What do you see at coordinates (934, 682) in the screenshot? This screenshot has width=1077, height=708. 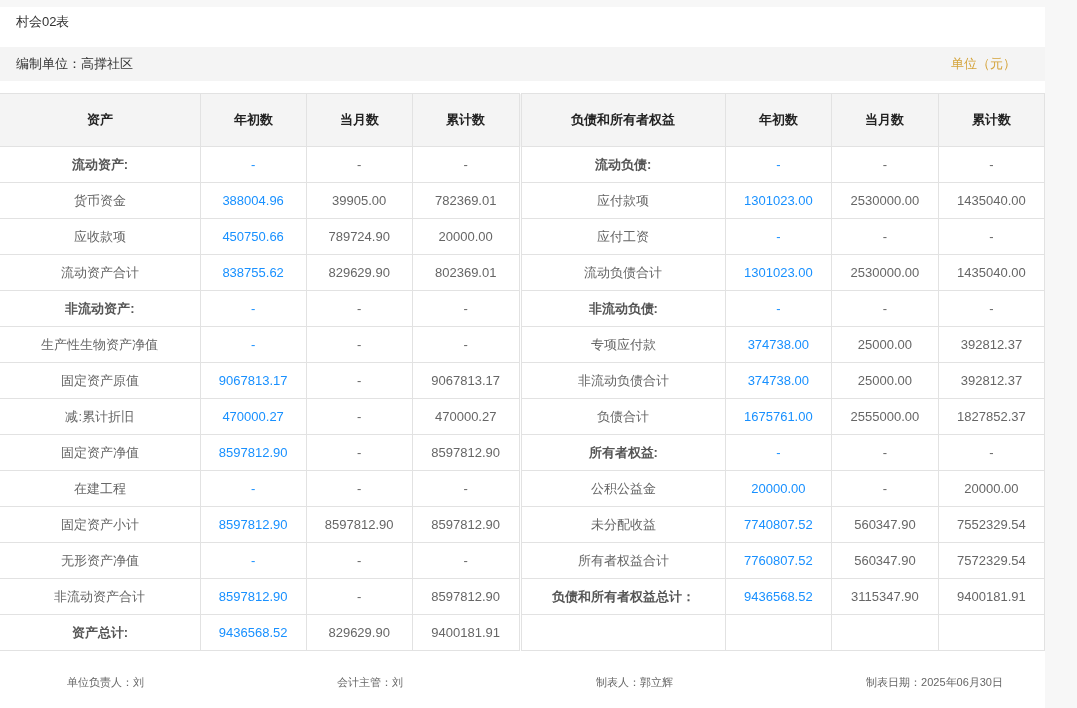 I see `signature-field: 制表日期：2025年06月30日` at bounding box center [934, 682].